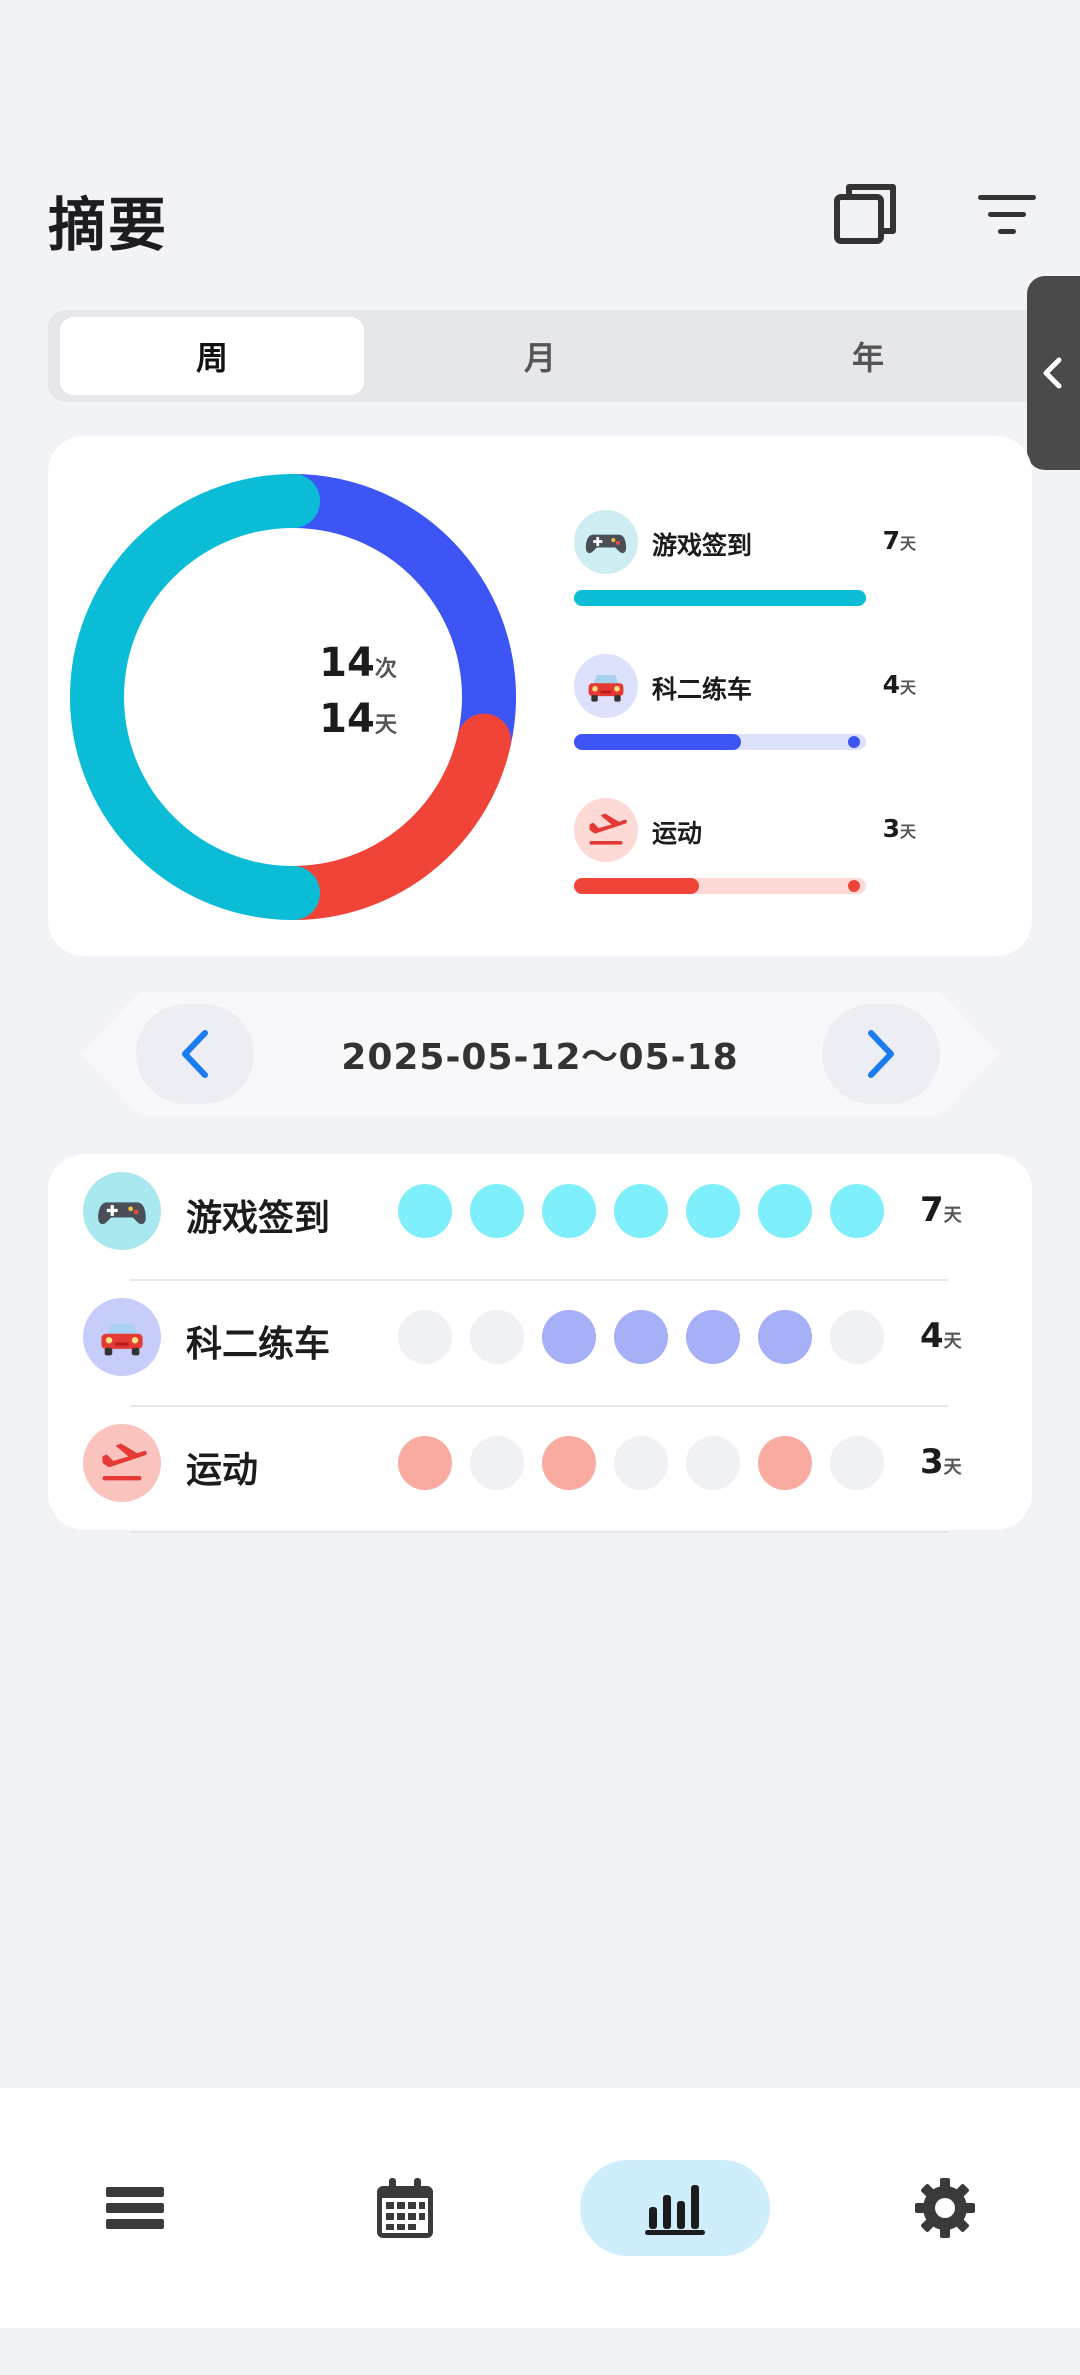 The width and height of the screenshot is (1080, 2375). I want to click on total-days-value: 14, so click(347, 719).